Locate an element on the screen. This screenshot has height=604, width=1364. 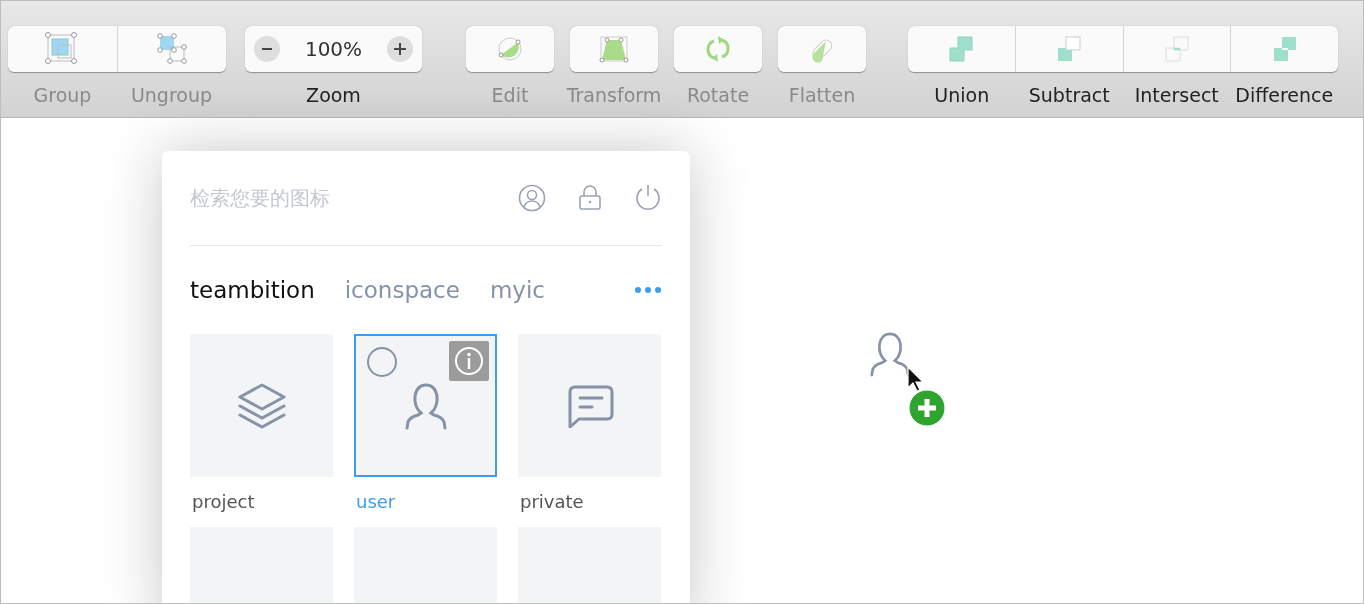
transform-icon is located at coordinates (614, 49).